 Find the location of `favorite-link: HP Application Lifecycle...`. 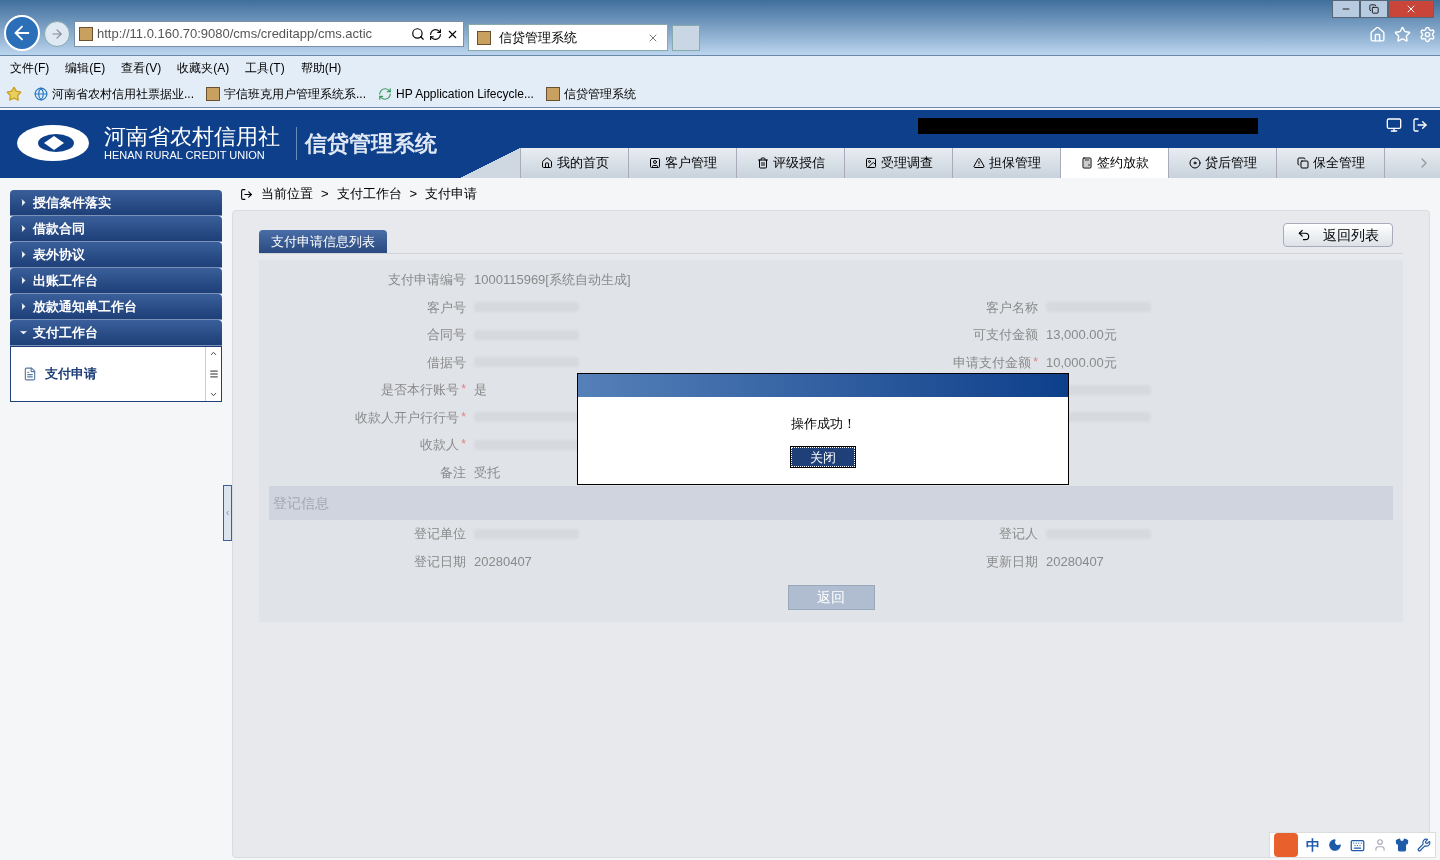

favorite-link: HP Application Lifecycle... is located at coordinates (465, 93).